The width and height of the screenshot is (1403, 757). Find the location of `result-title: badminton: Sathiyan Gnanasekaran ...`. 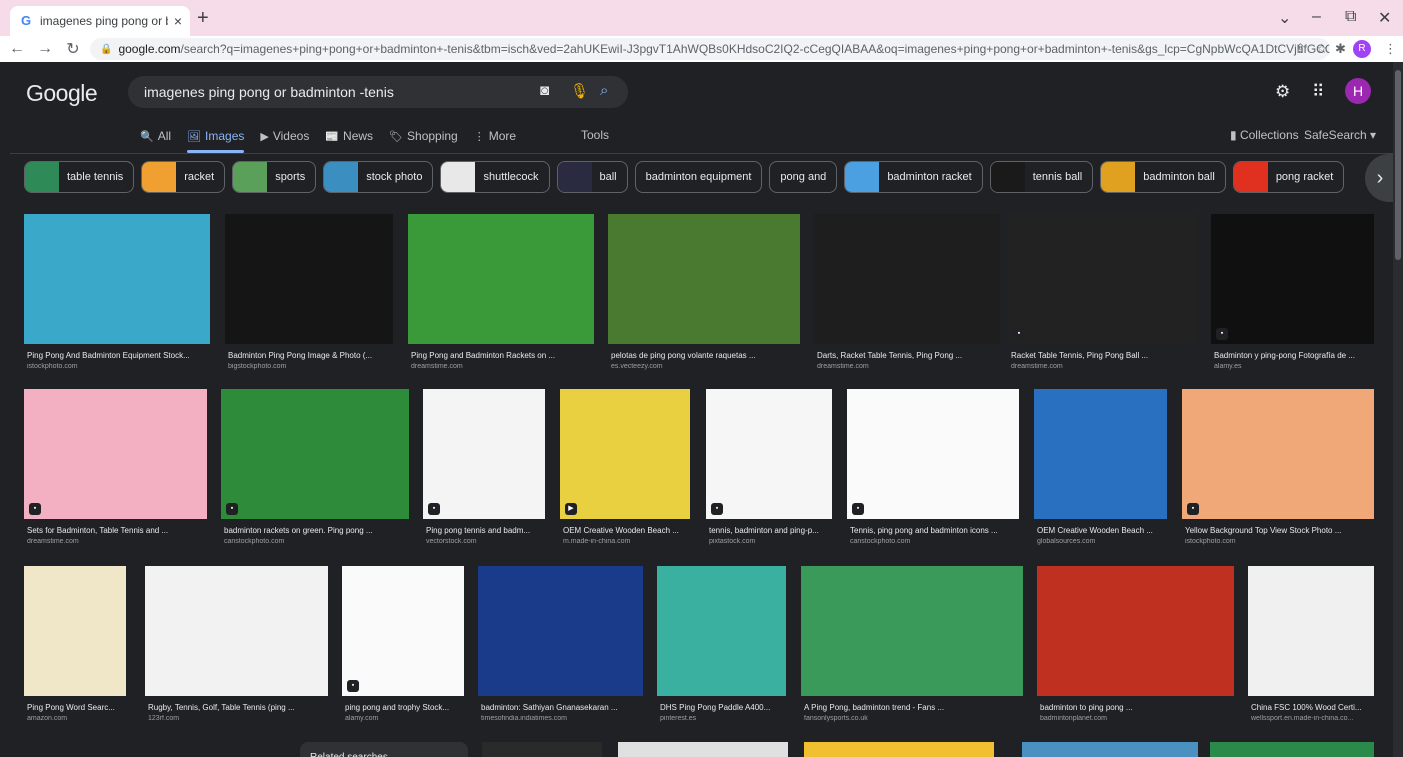

result-title: badminton: Sathiyan Gnanasekaran ... is located at coordinates (562, 707).